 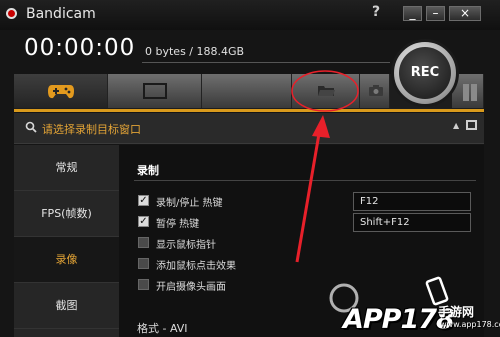 What do you see at coordinates (31, 127) in the screenshot?
I see `search-icon` at bounding box center [31, 127].